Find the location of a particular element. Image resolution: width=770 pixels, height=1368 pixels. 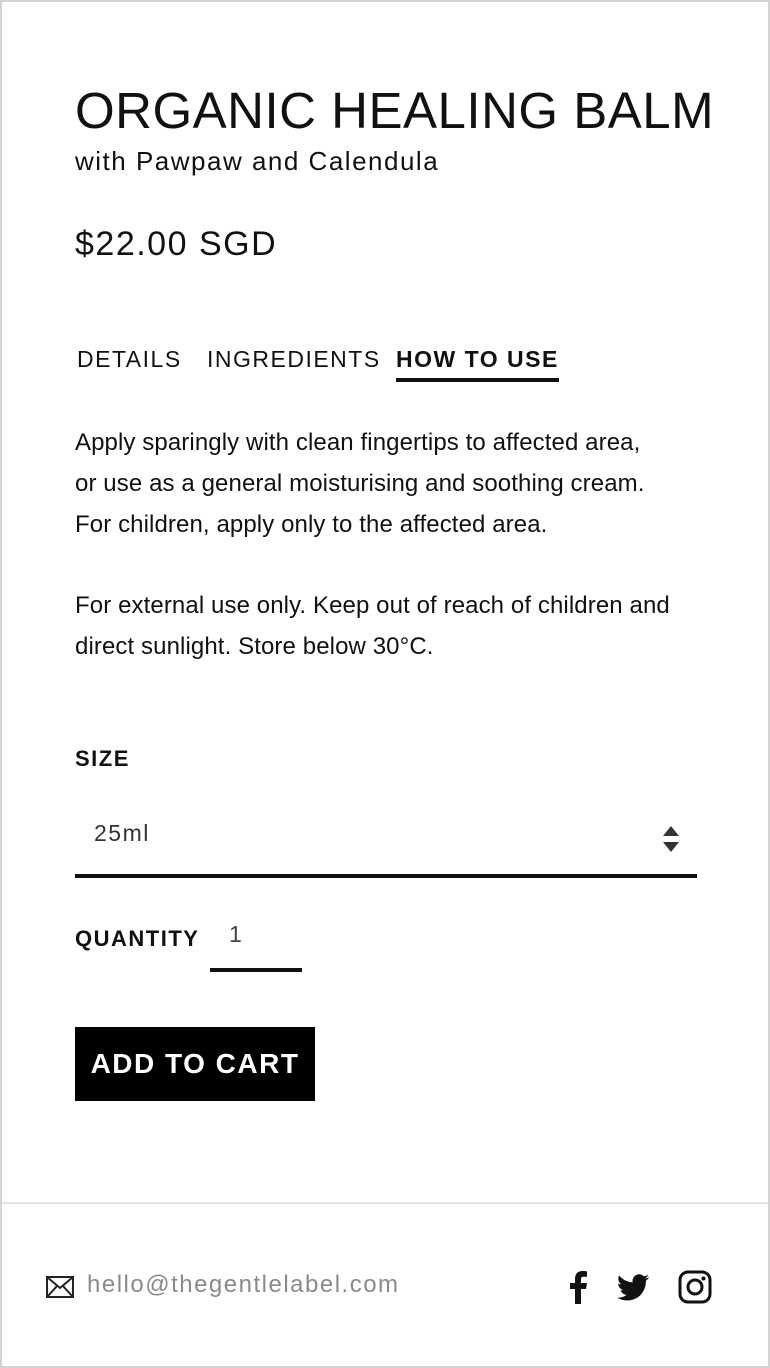

tab-ingredients: INGREDIENTS is located at coordinates (294, 359).